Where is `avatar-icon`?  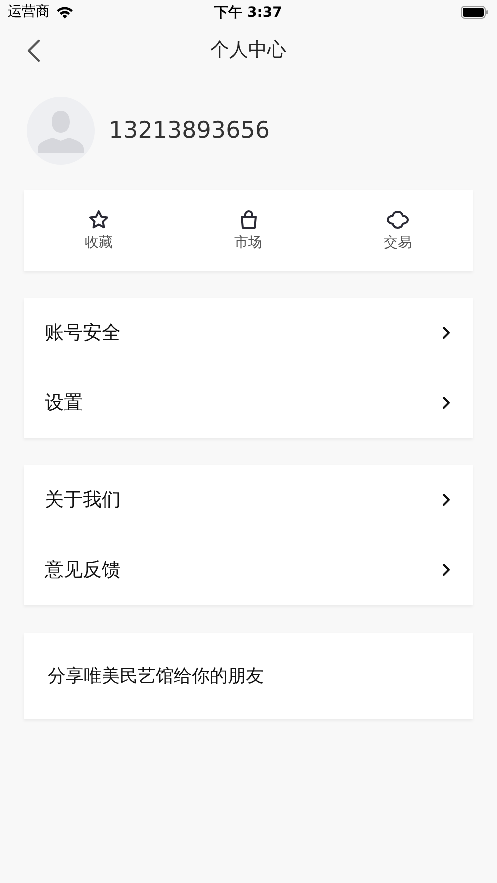 avatar-icon is located at coordinates (61, 131).